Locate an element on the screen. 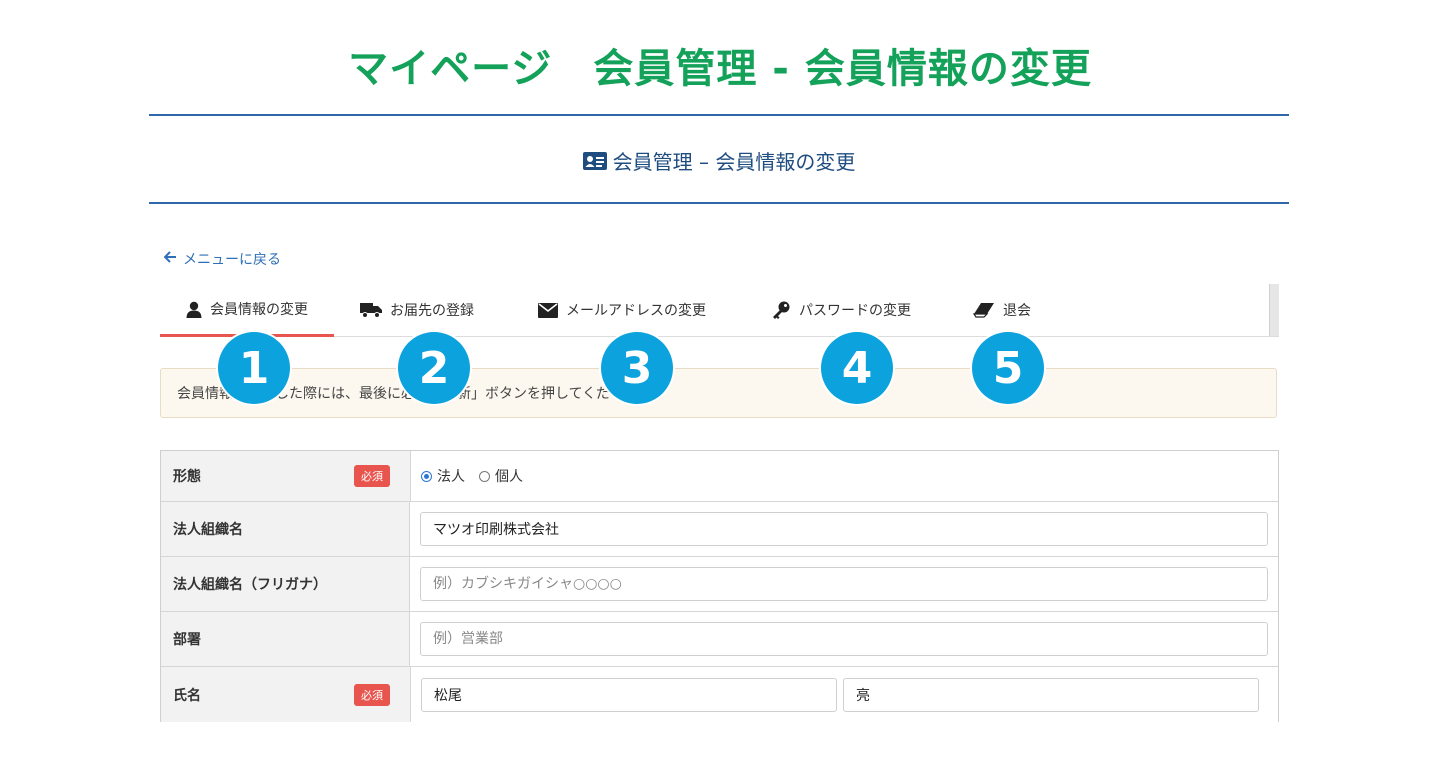 The image size is (1440, 781). name-label: 氏名 is located at coordinates (187, 695).